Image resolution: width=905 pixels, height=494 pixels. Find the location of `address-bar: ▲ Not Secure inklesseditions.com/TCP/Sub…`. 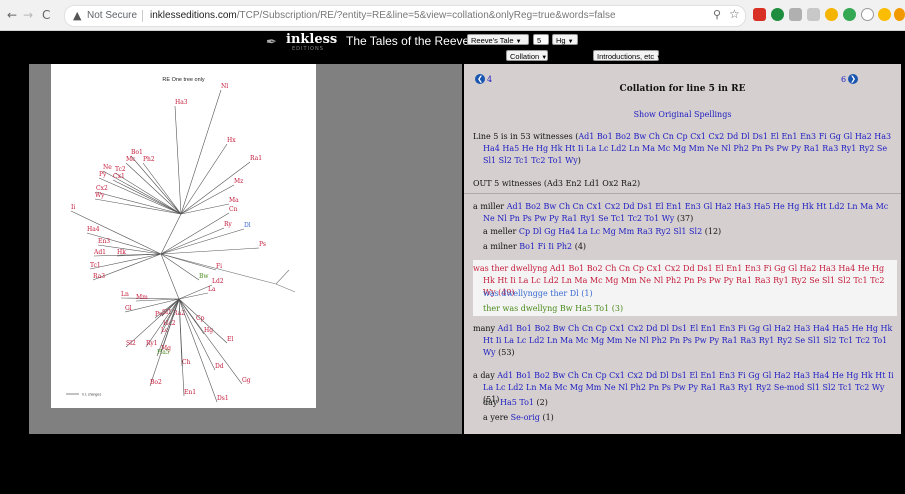

address-bar: ▲ Not Secure inklesseditions.com/TCP/Sub… is located at coordinates (405, 16).